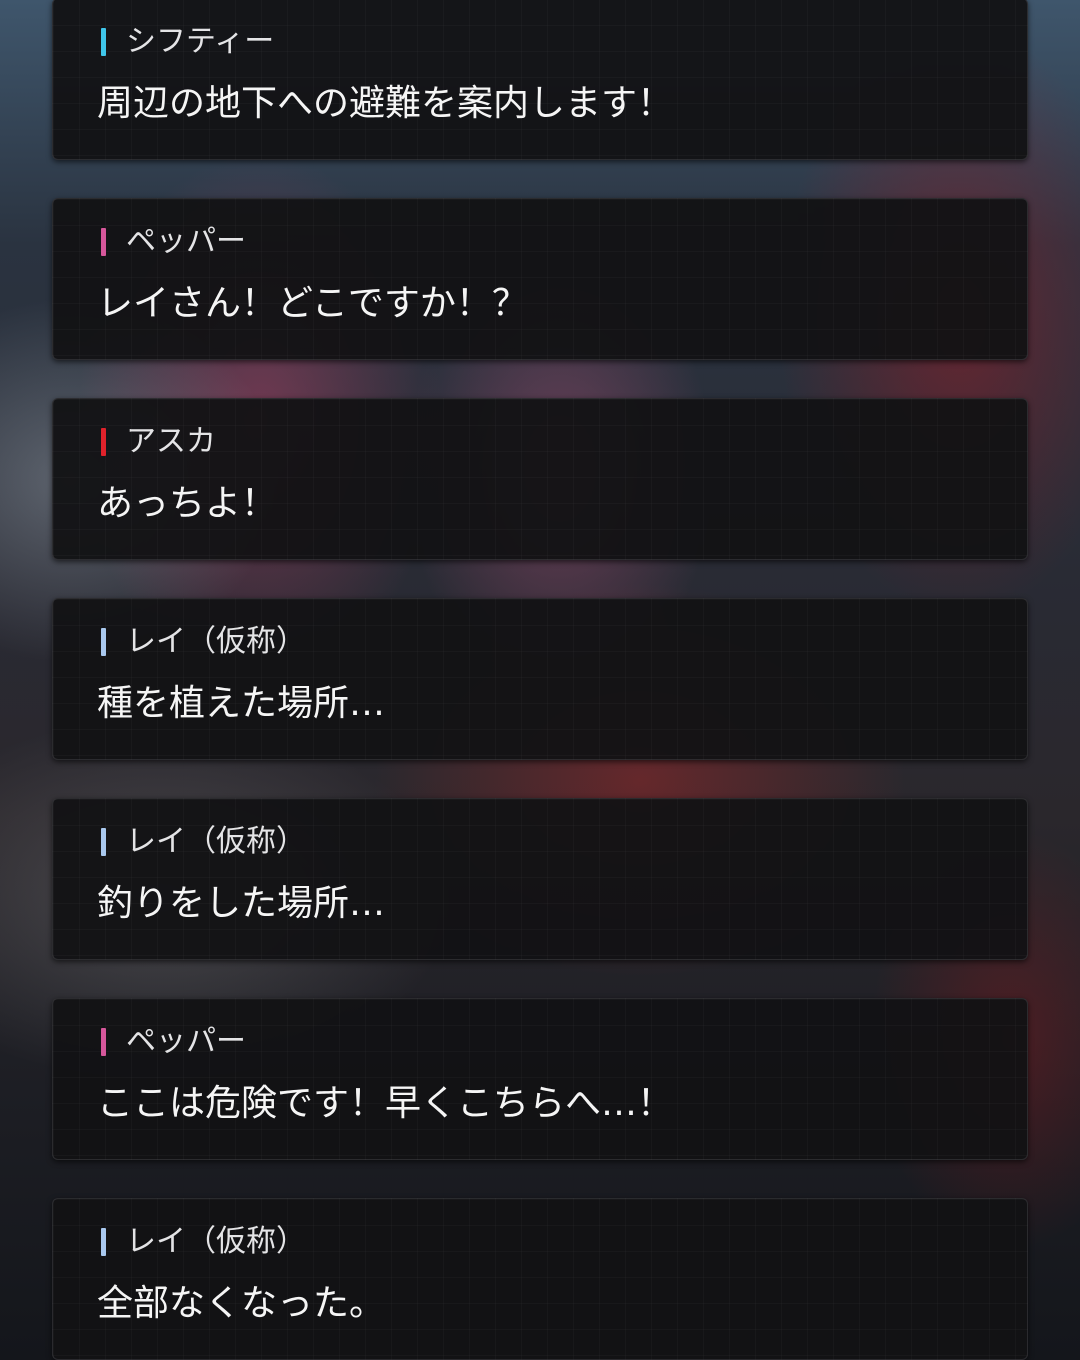 This screenshot has height=1360, width=1080. Describe the element at coordinates (241, 1303) in the screenshot. I see `message-text: 全部なくなった。` at that location.